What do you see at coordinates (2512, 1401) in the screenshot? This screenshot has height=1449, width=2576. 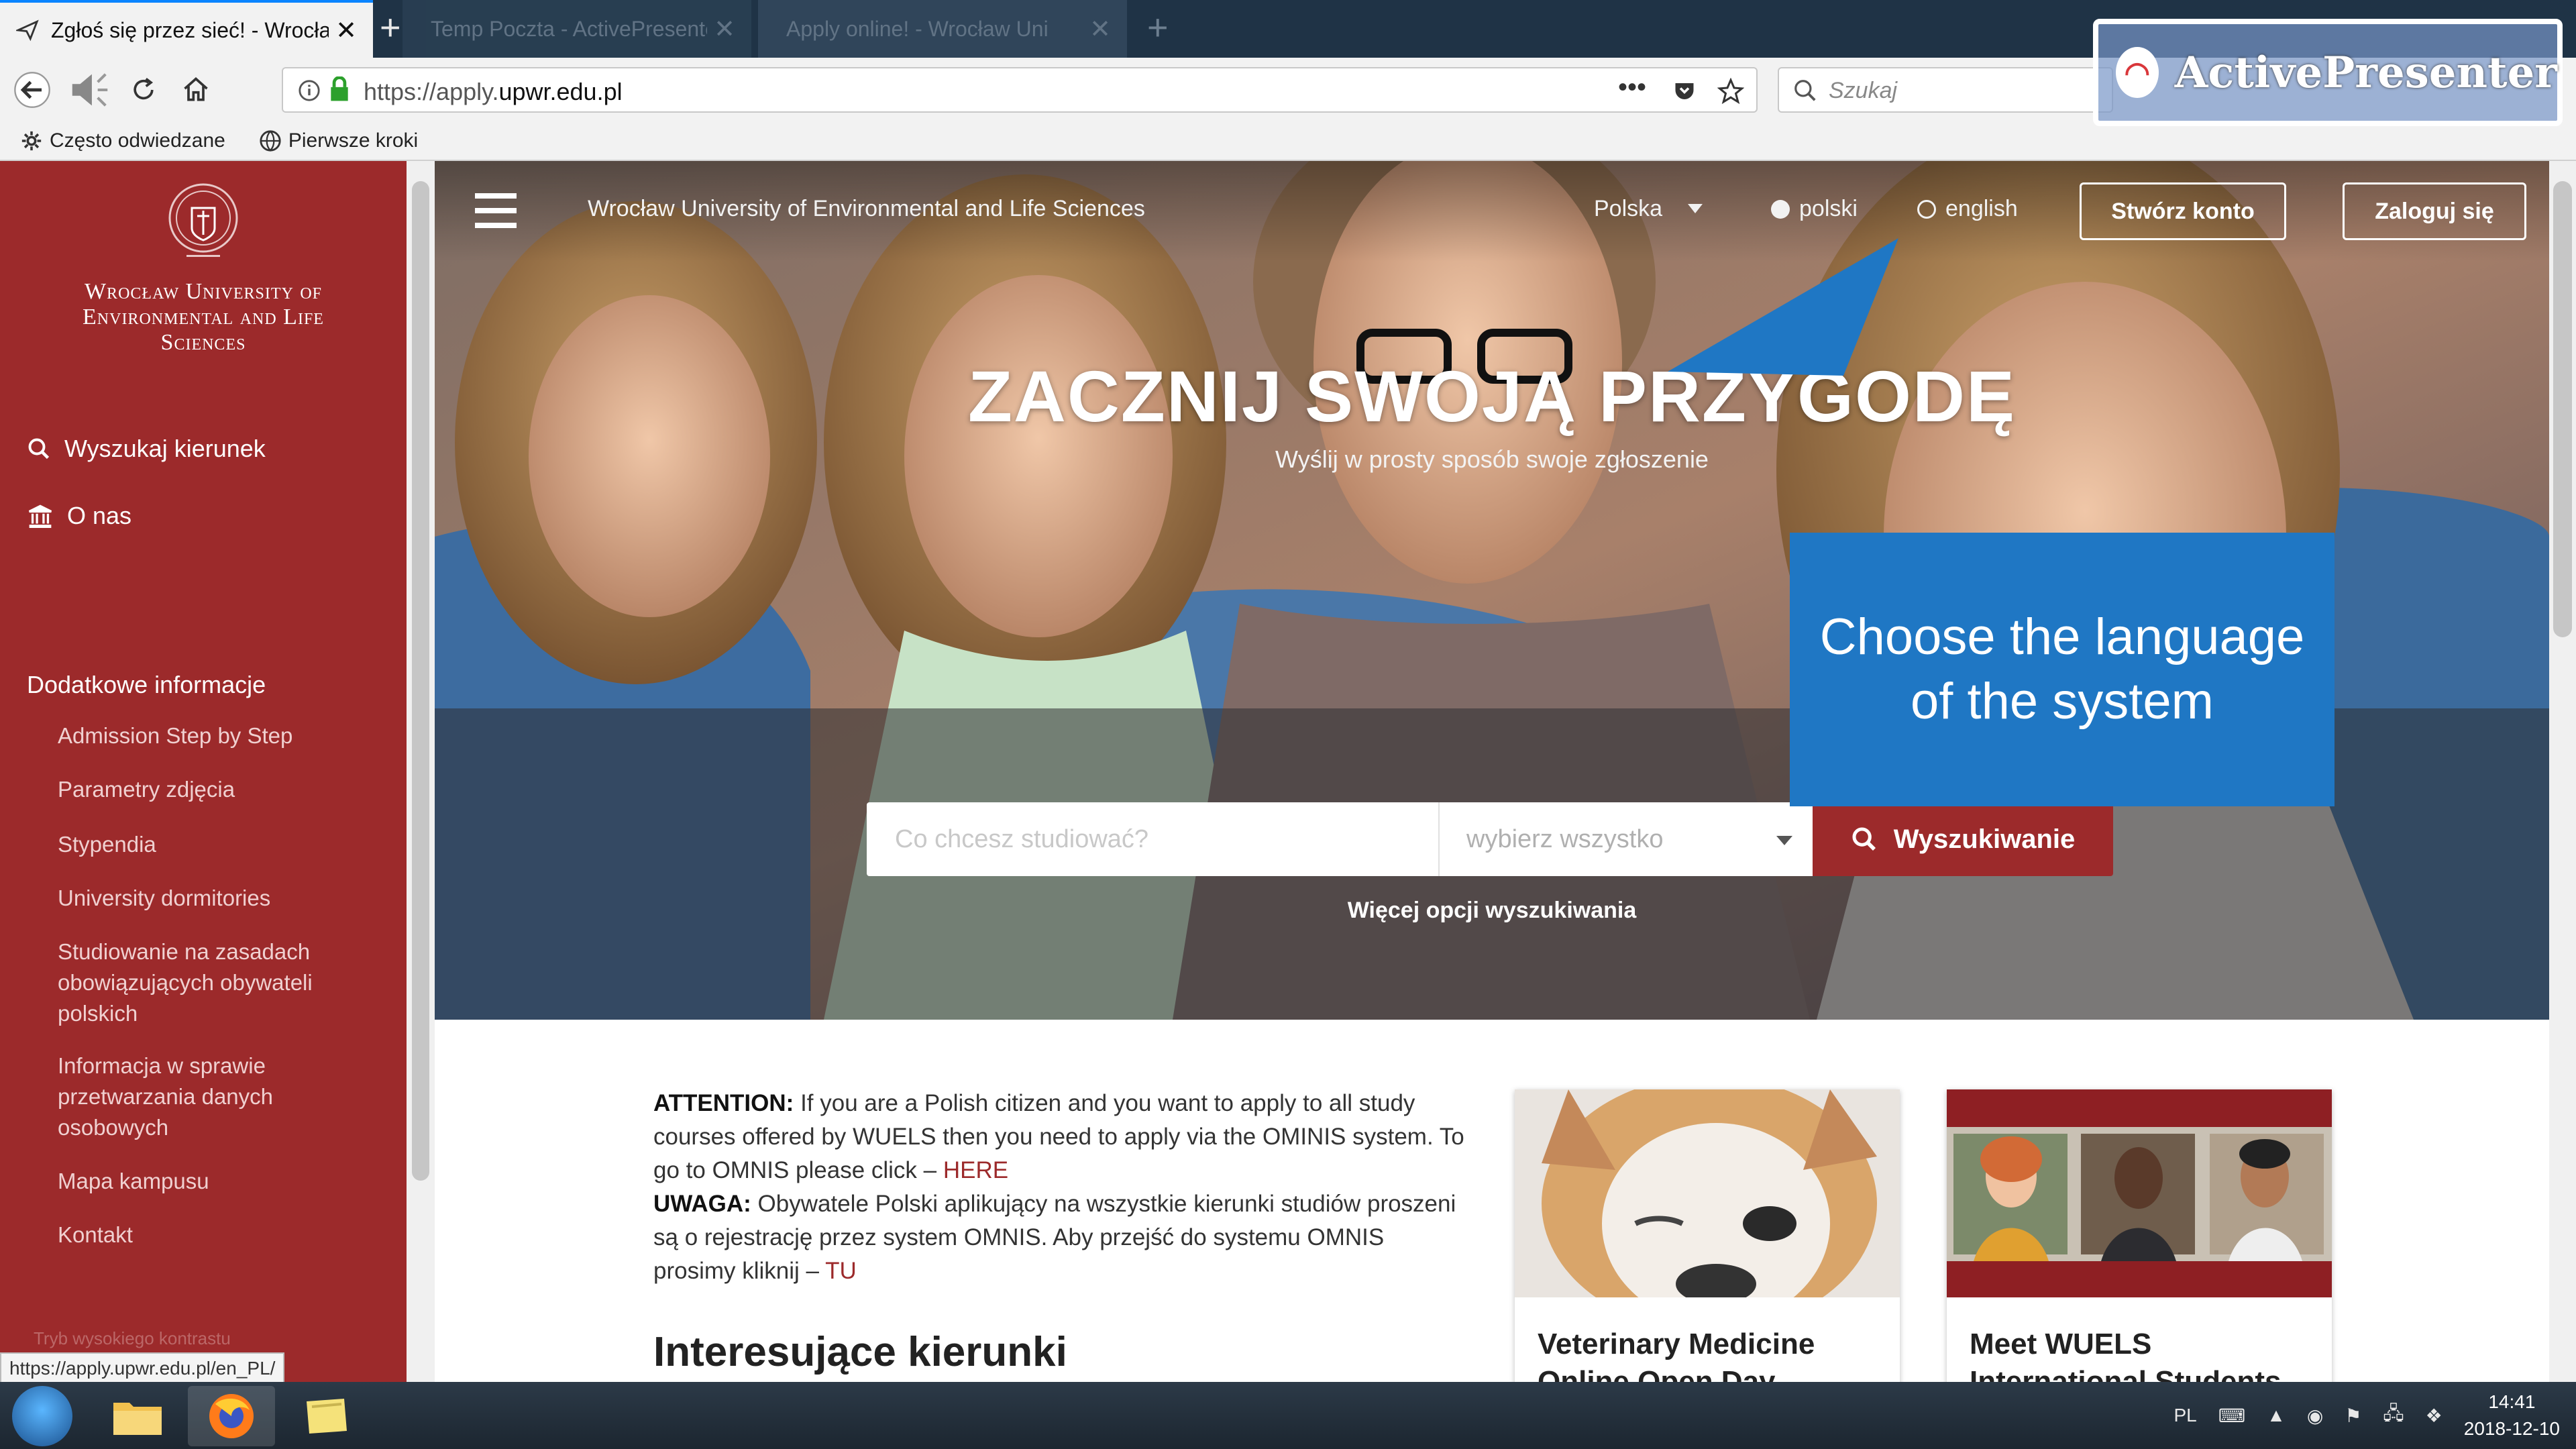 I see `clock-time: 14:41` at bounding box center [2512, 1401].